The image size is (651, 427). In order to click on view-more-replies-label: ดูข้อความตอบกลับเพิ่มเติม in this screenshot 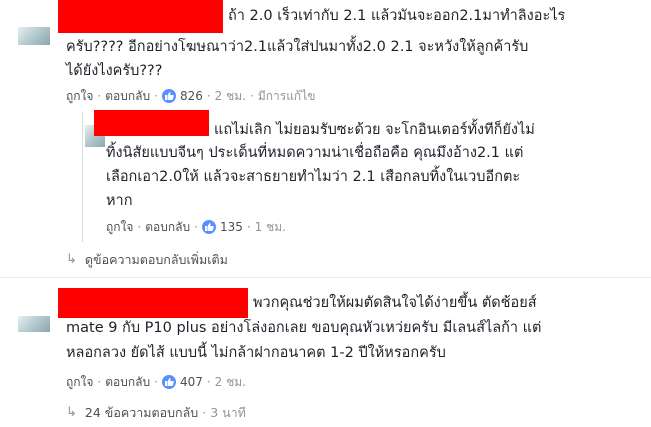, I will do `click(156, 260)`.